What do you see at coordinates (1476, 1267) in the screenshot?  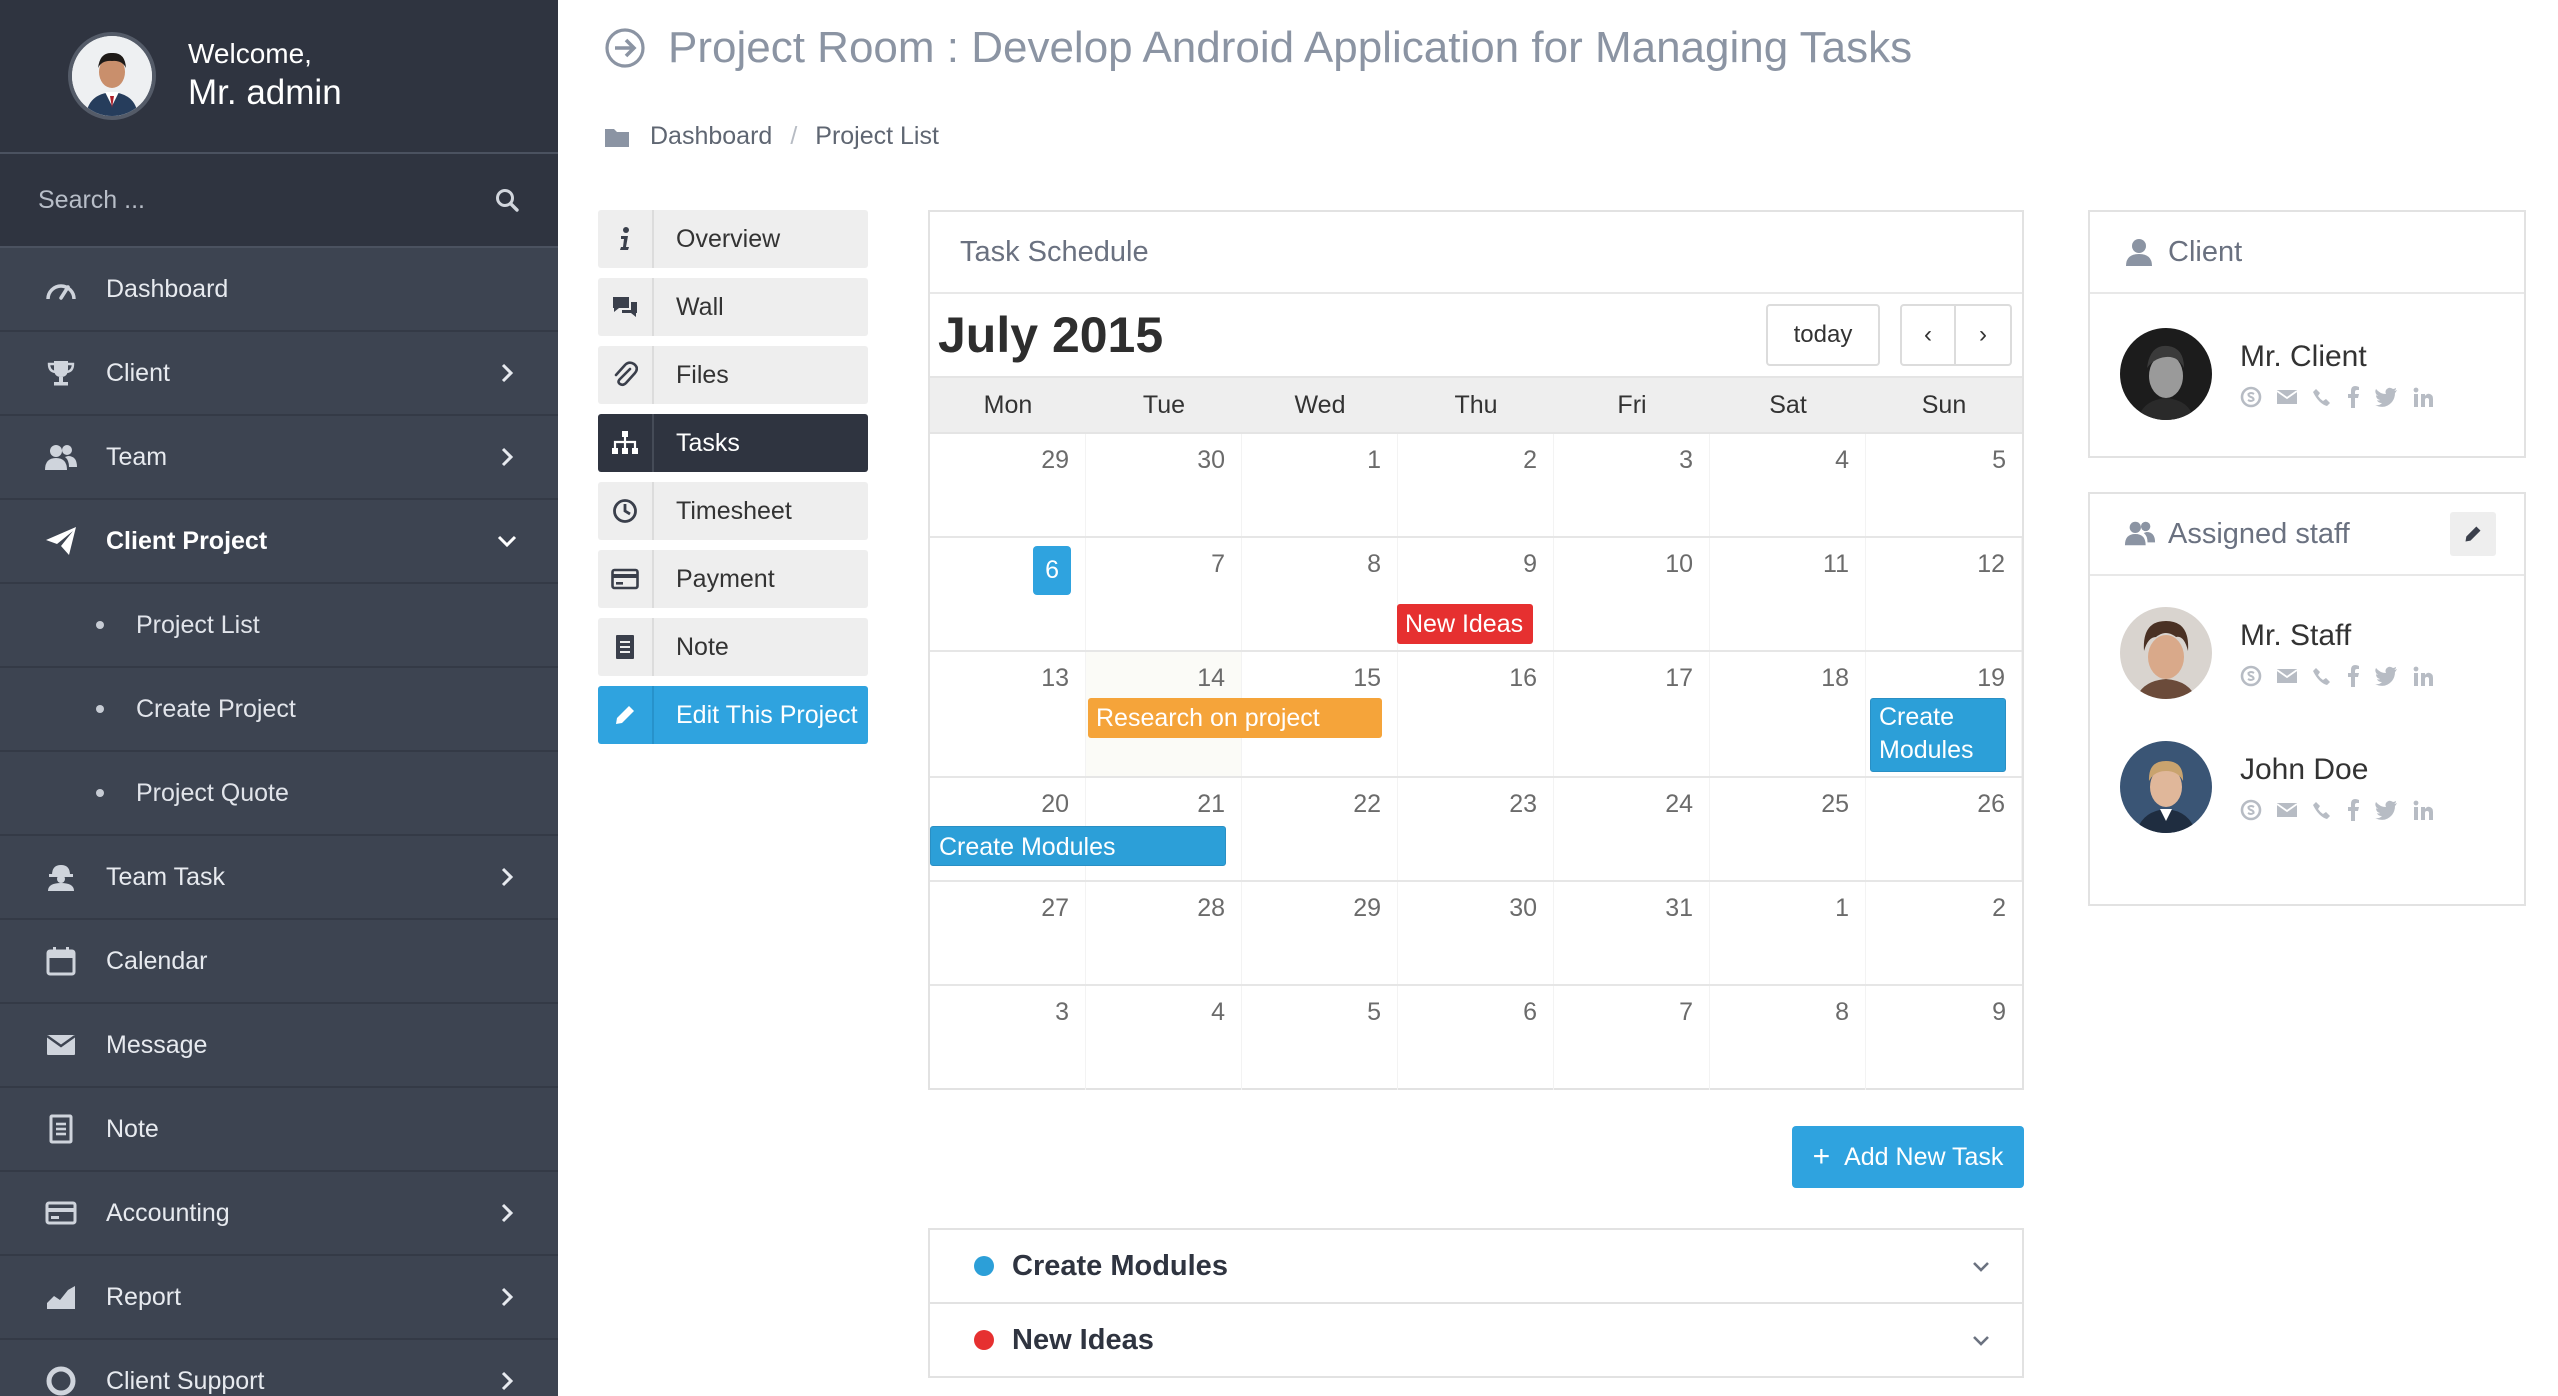 I see `task-row: Create Modules` at bounding box center [1476, 1267].